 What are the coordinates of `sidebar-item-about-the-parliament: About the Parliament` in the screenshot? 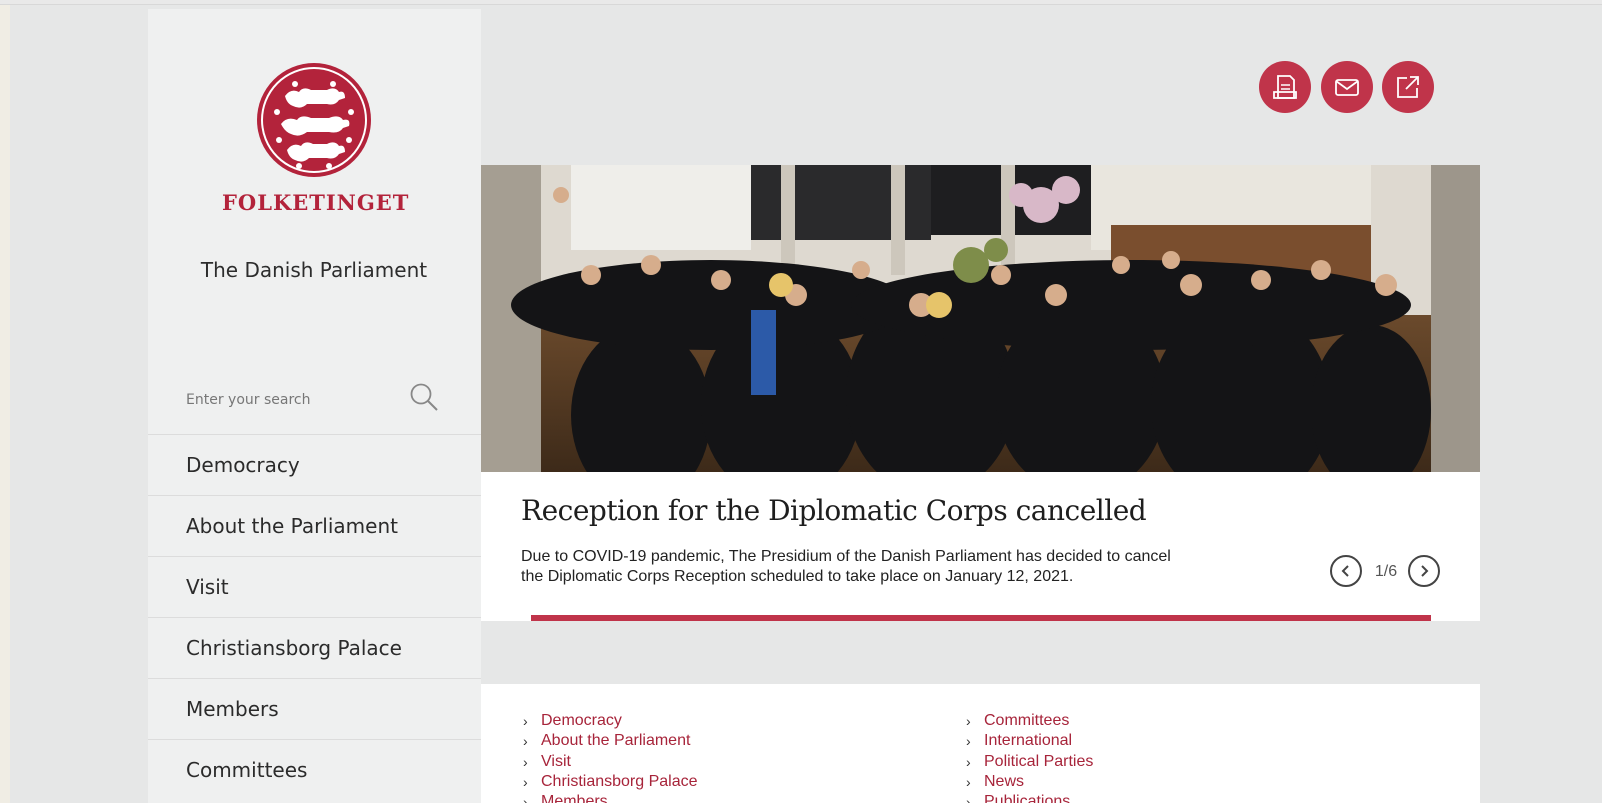 It's located at (314, 525).